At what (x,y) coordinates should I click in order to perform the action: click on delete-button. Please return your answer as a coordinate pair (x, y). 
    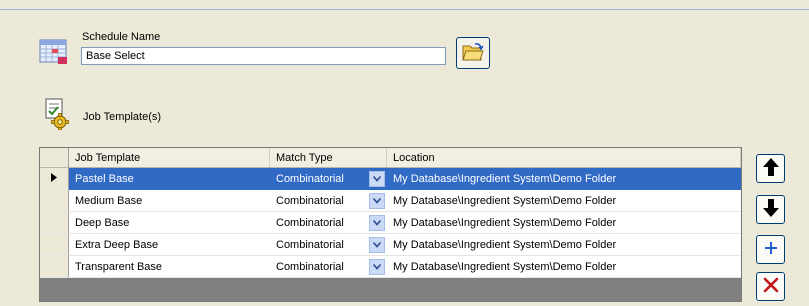
    Looking at the image, I should click on (770, 286).